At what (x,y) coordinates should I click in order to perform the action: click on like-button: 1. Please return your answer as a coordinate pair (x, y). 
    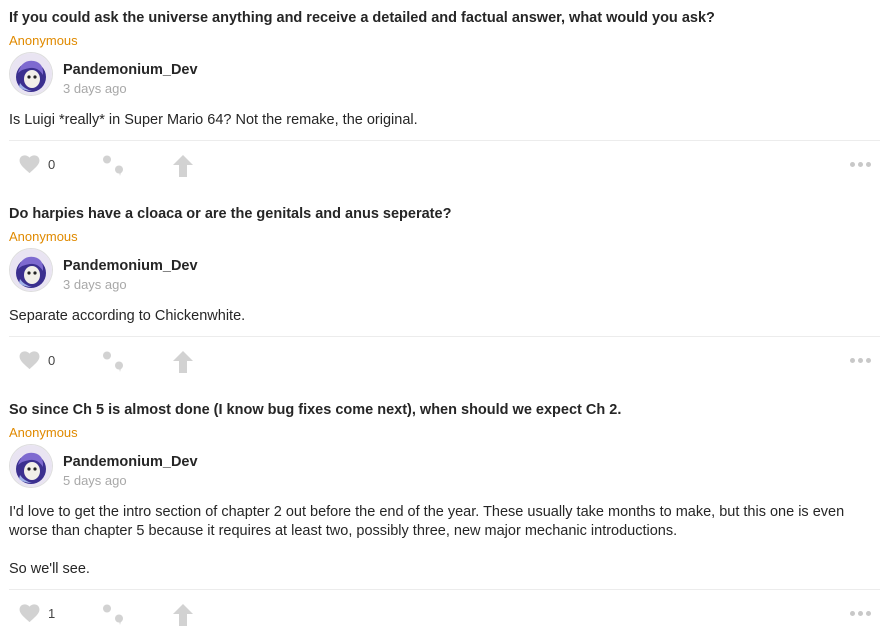
    Looking at the image, I should click on (37, 613).